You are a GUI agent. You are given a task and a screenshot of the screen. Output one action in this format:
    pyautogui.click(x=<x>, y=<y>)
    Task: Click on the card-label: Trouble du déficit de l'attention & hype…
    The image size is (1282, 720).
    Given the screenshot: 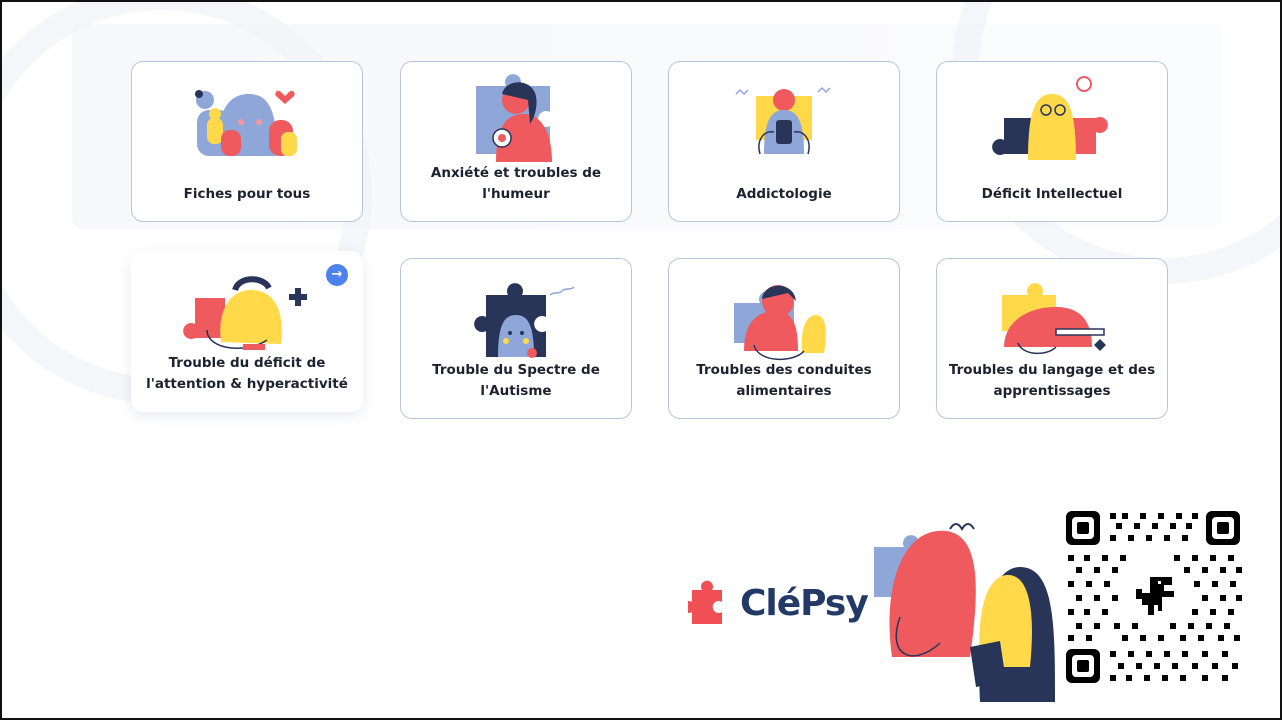 What is the action you would take?
    pyautogui.click(x=247, y=373)
    